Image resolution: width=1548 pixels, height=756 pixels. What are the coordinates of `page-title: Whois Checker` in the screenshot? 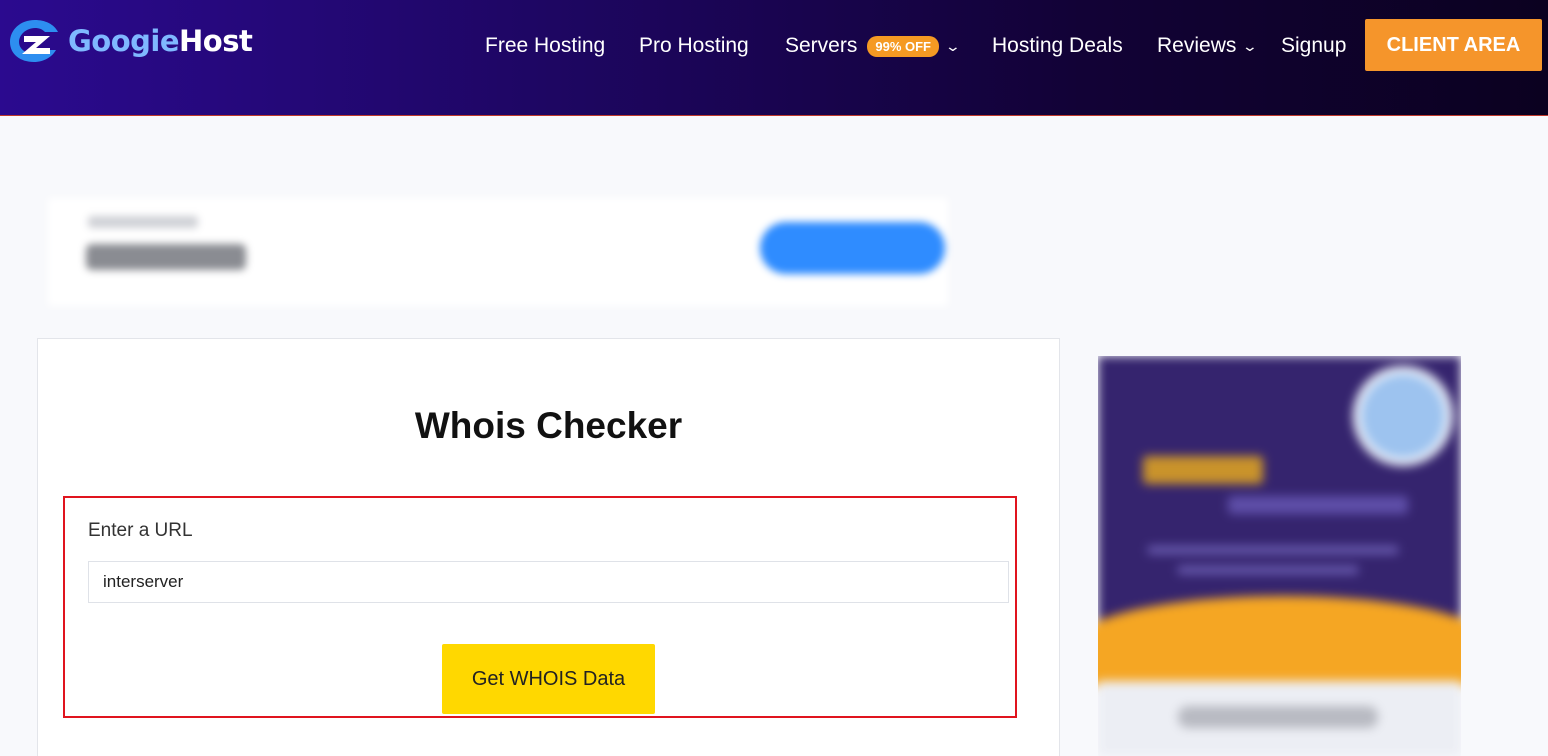 It's located at (548, 425).